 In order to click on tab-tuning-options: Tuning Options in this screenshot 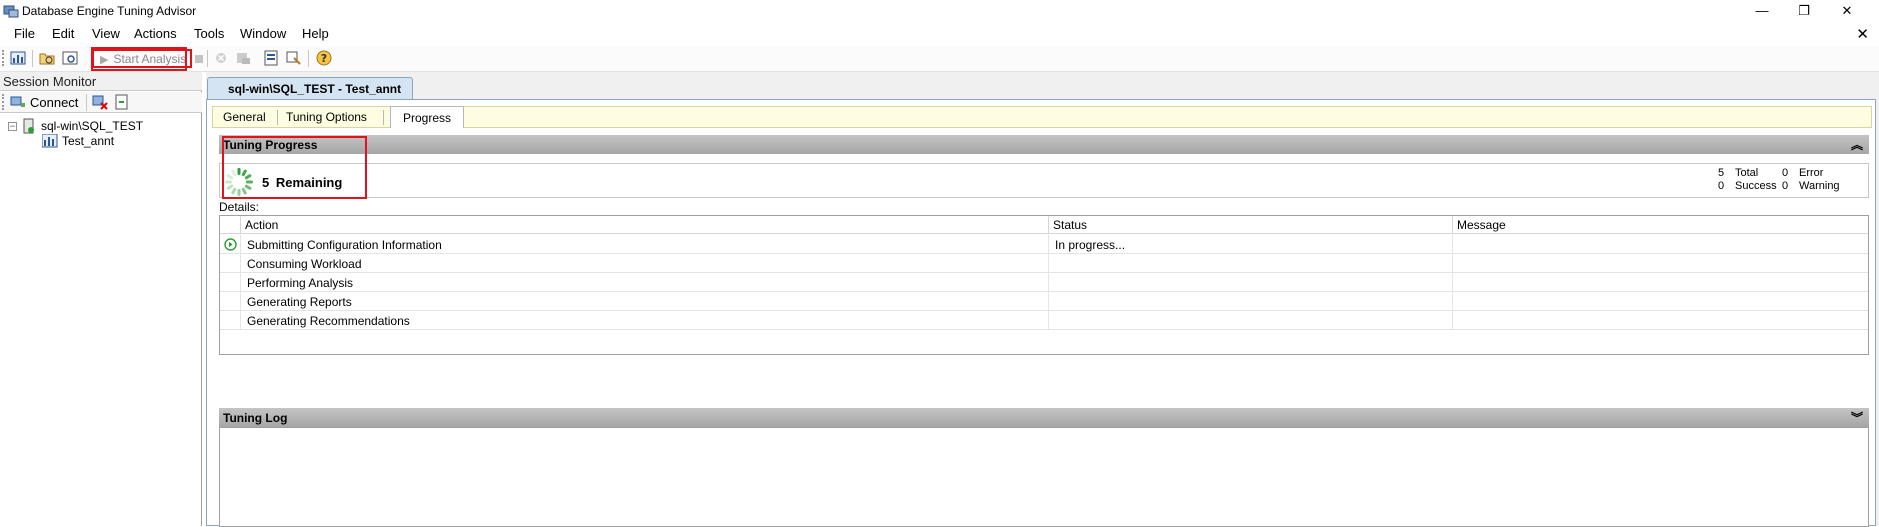, I will do `click(326, 117)`.